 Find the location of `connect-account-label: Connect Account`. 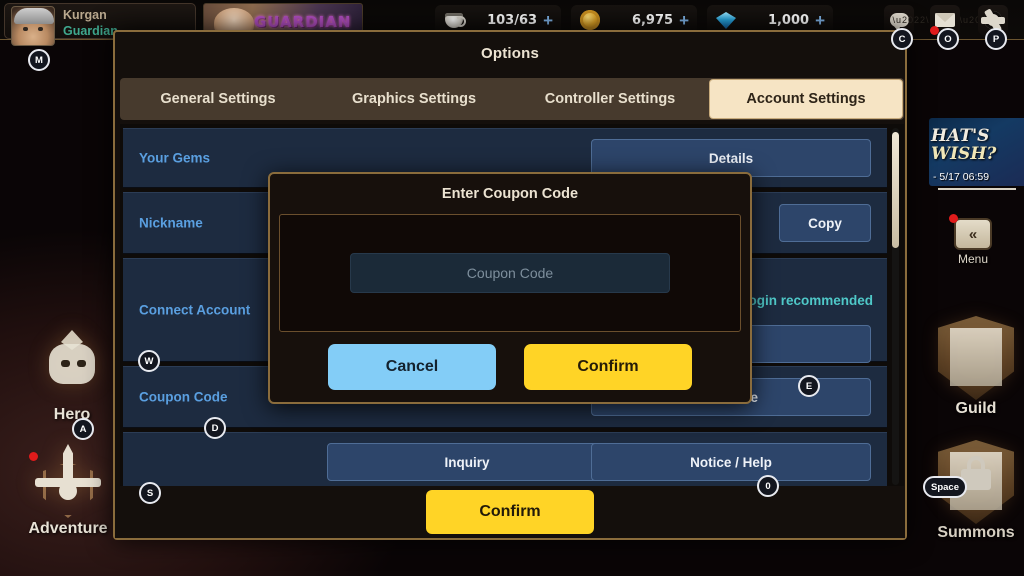

connect-account-label: Connect Account is located at coordinates (195, 310).